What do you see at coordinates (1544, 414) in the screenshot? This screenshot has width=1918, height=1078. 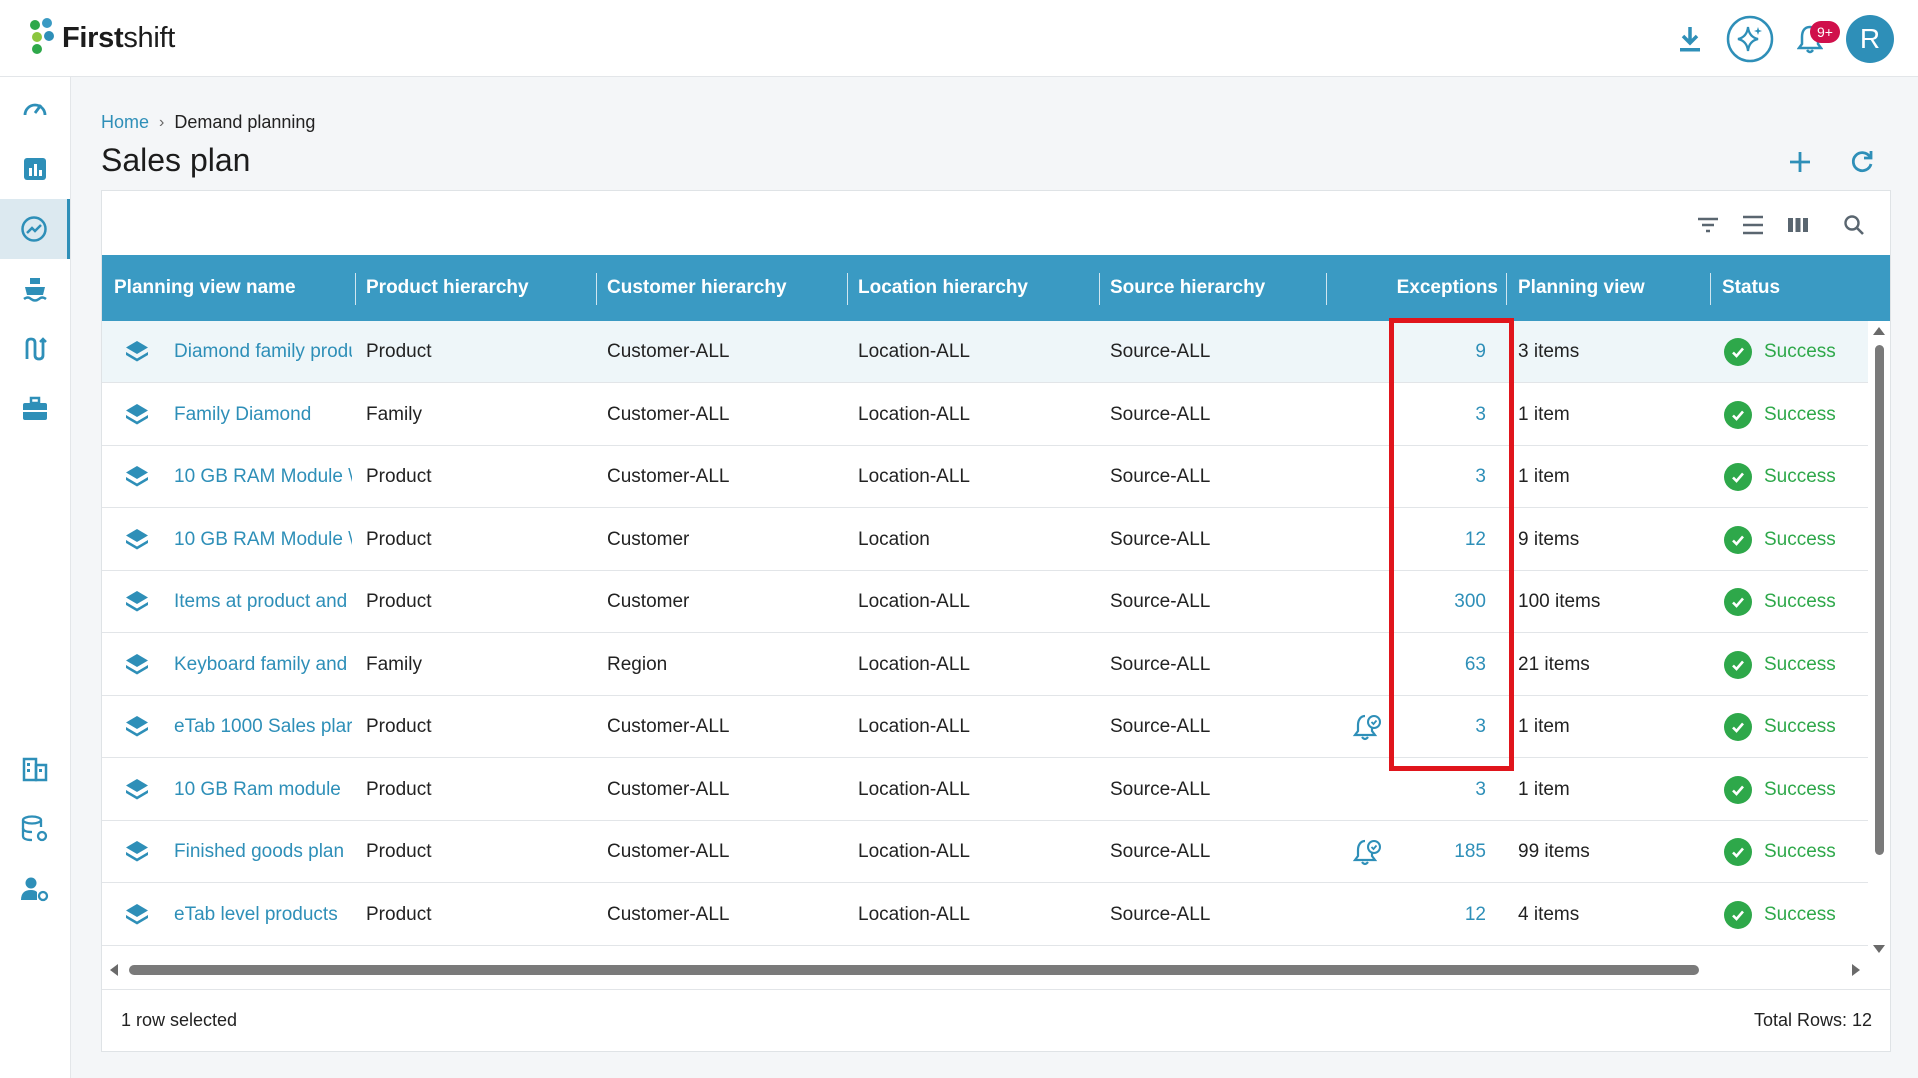 I see `planning-view-count-cell: 1 item` at bounding box center [1544, 414].